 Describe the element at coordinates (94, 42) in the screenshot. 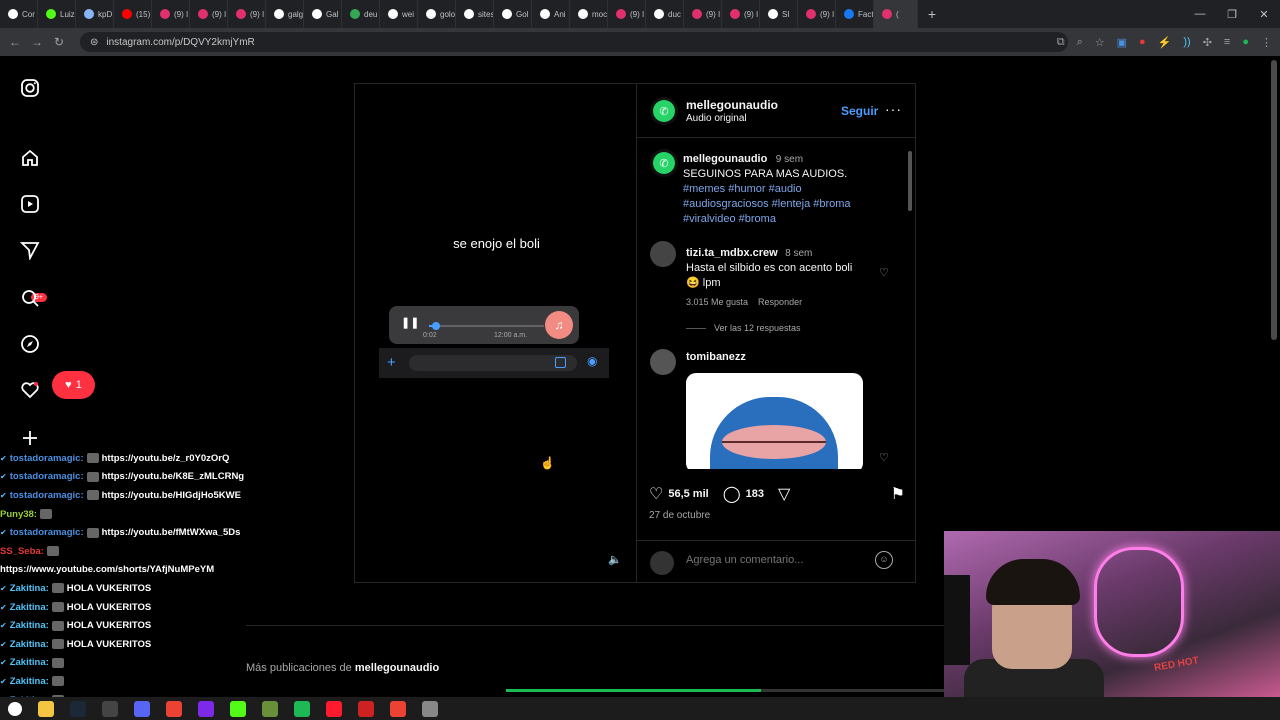

I see `site-info-icon: ⊜` at that location.